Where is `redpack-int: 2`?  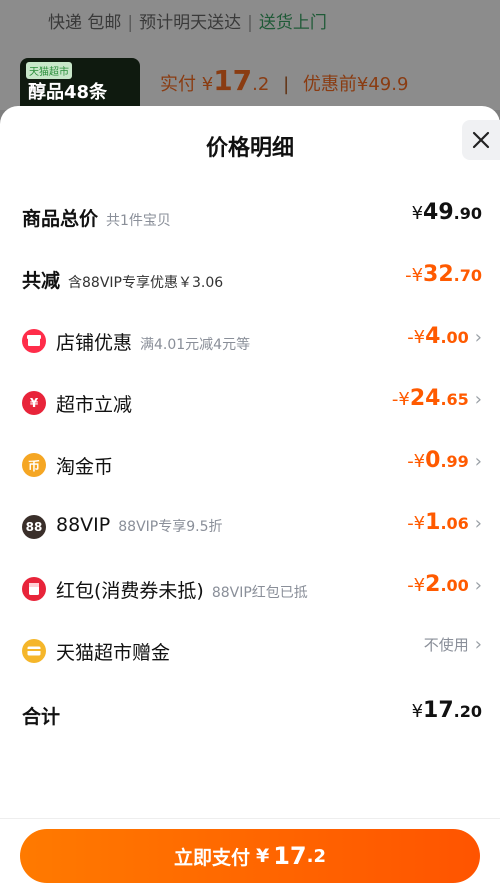
redpack-int: 2 is located at coordinates (433, 584).